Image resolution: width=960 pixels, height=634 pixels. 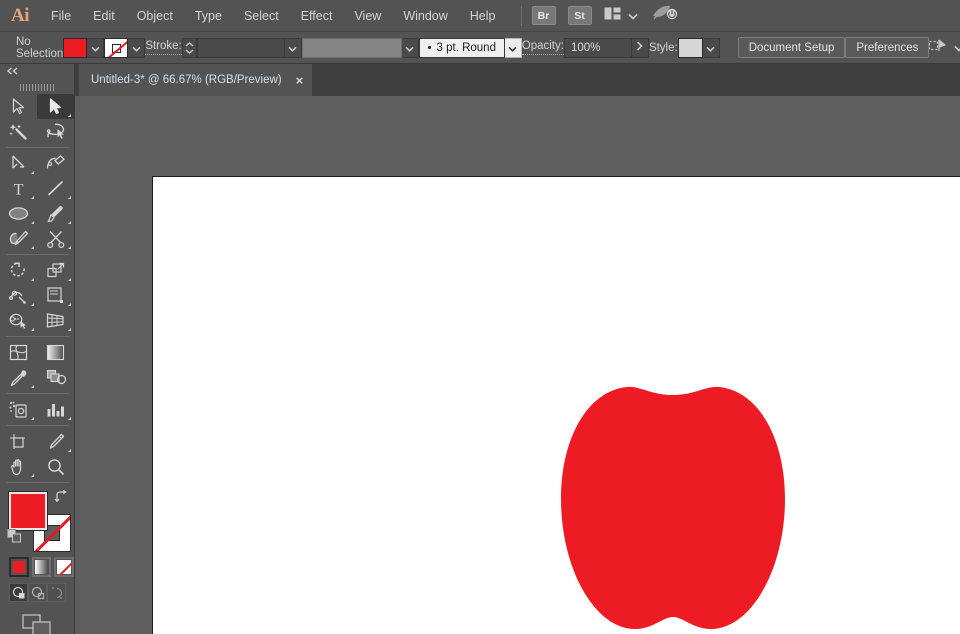 What do you see at coordinates (18, 163) in the screenshot?
I see `pen-tool` at bounding box center [18, 163].